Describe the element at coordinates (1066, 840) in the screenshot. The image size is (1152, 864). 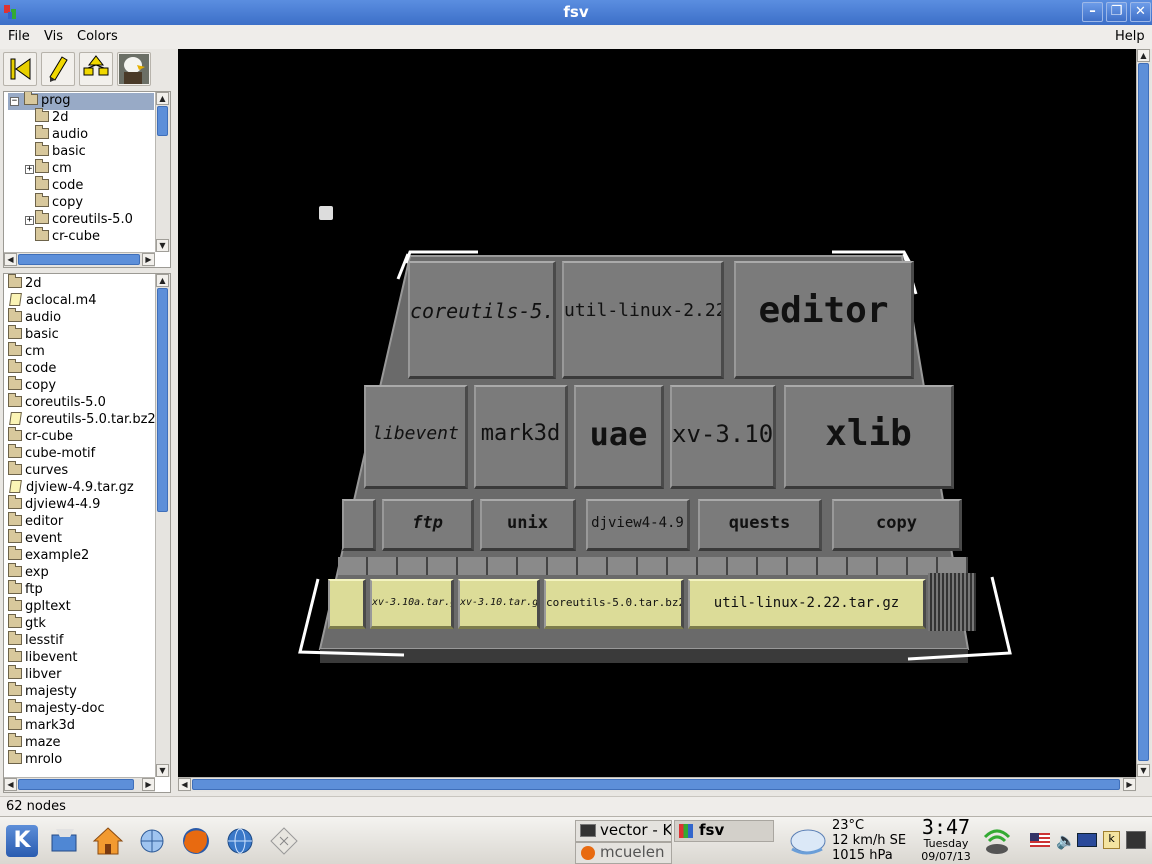
I see `volume-icon: 🔈` at that location.